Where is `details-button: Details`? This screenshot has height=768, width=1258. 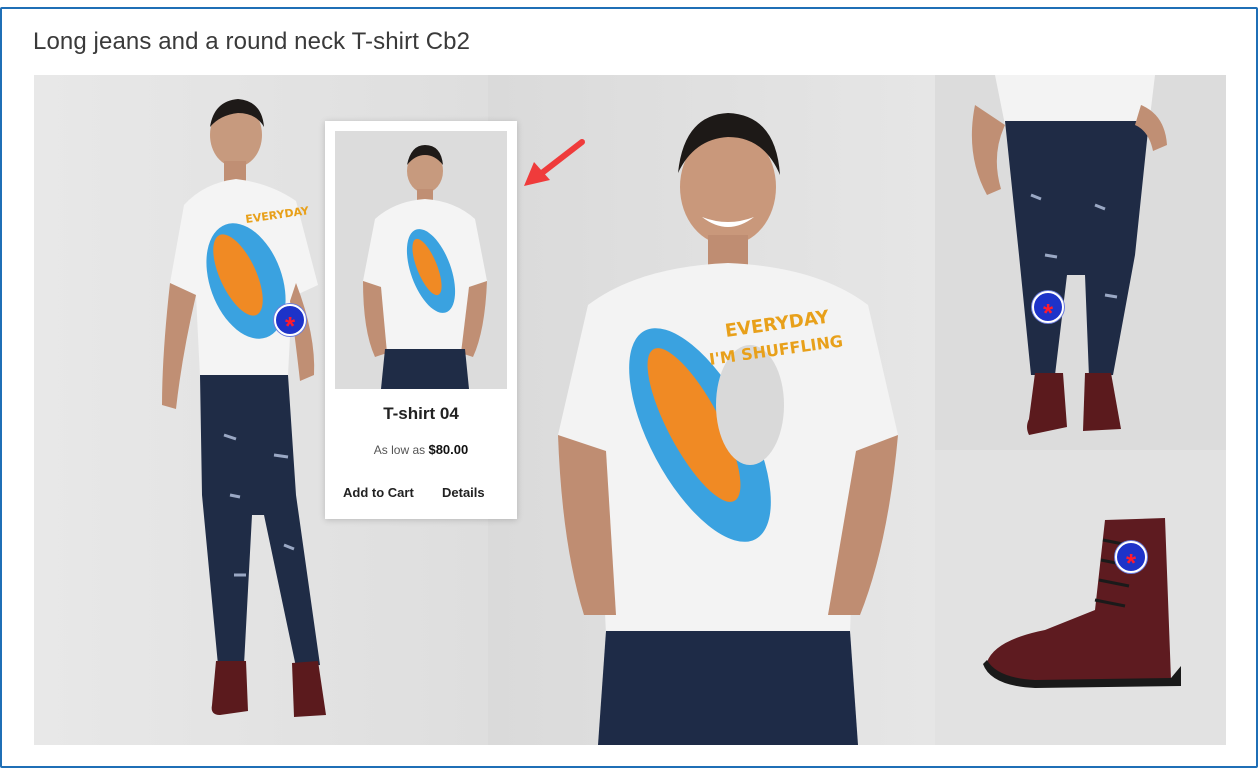
details-button: Details is located at coordinates (463, 492).